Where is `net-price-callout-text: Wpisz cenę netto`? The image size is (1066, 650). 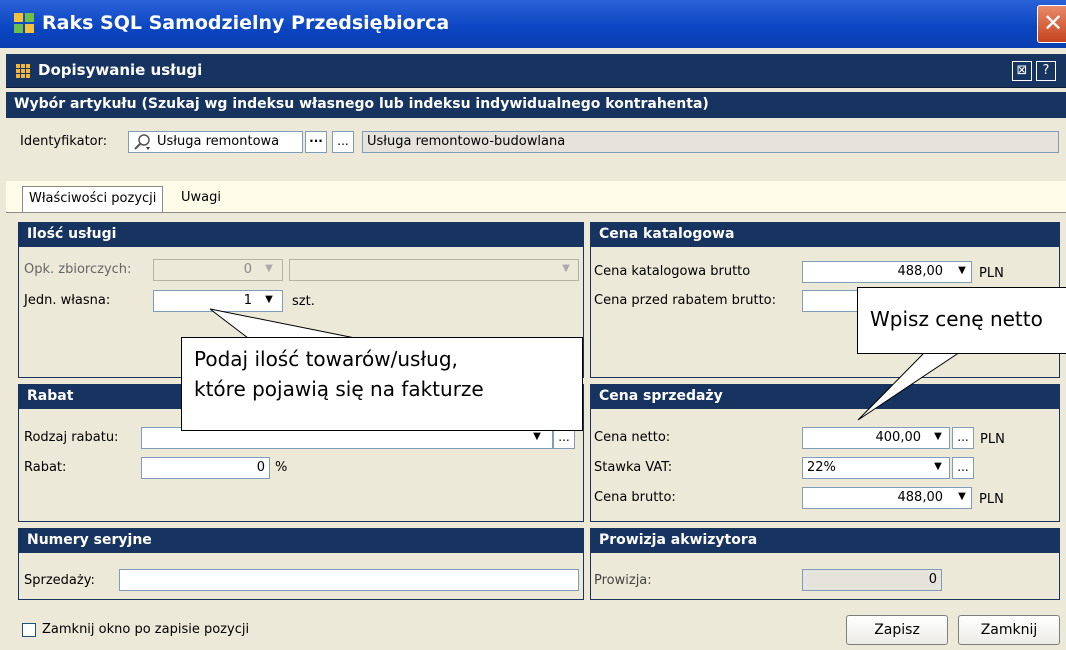 net-price-callout-text: Wpisz cenę netto is located at coordinates (956, 319).